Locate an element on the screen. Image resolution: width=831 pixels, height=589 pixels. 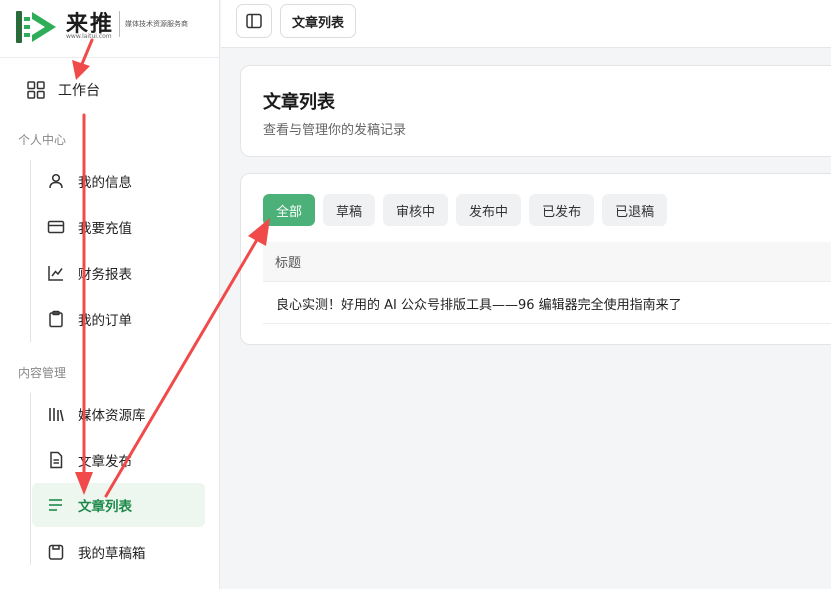
laitui-logo-icon is located at coordinates (36, 27).